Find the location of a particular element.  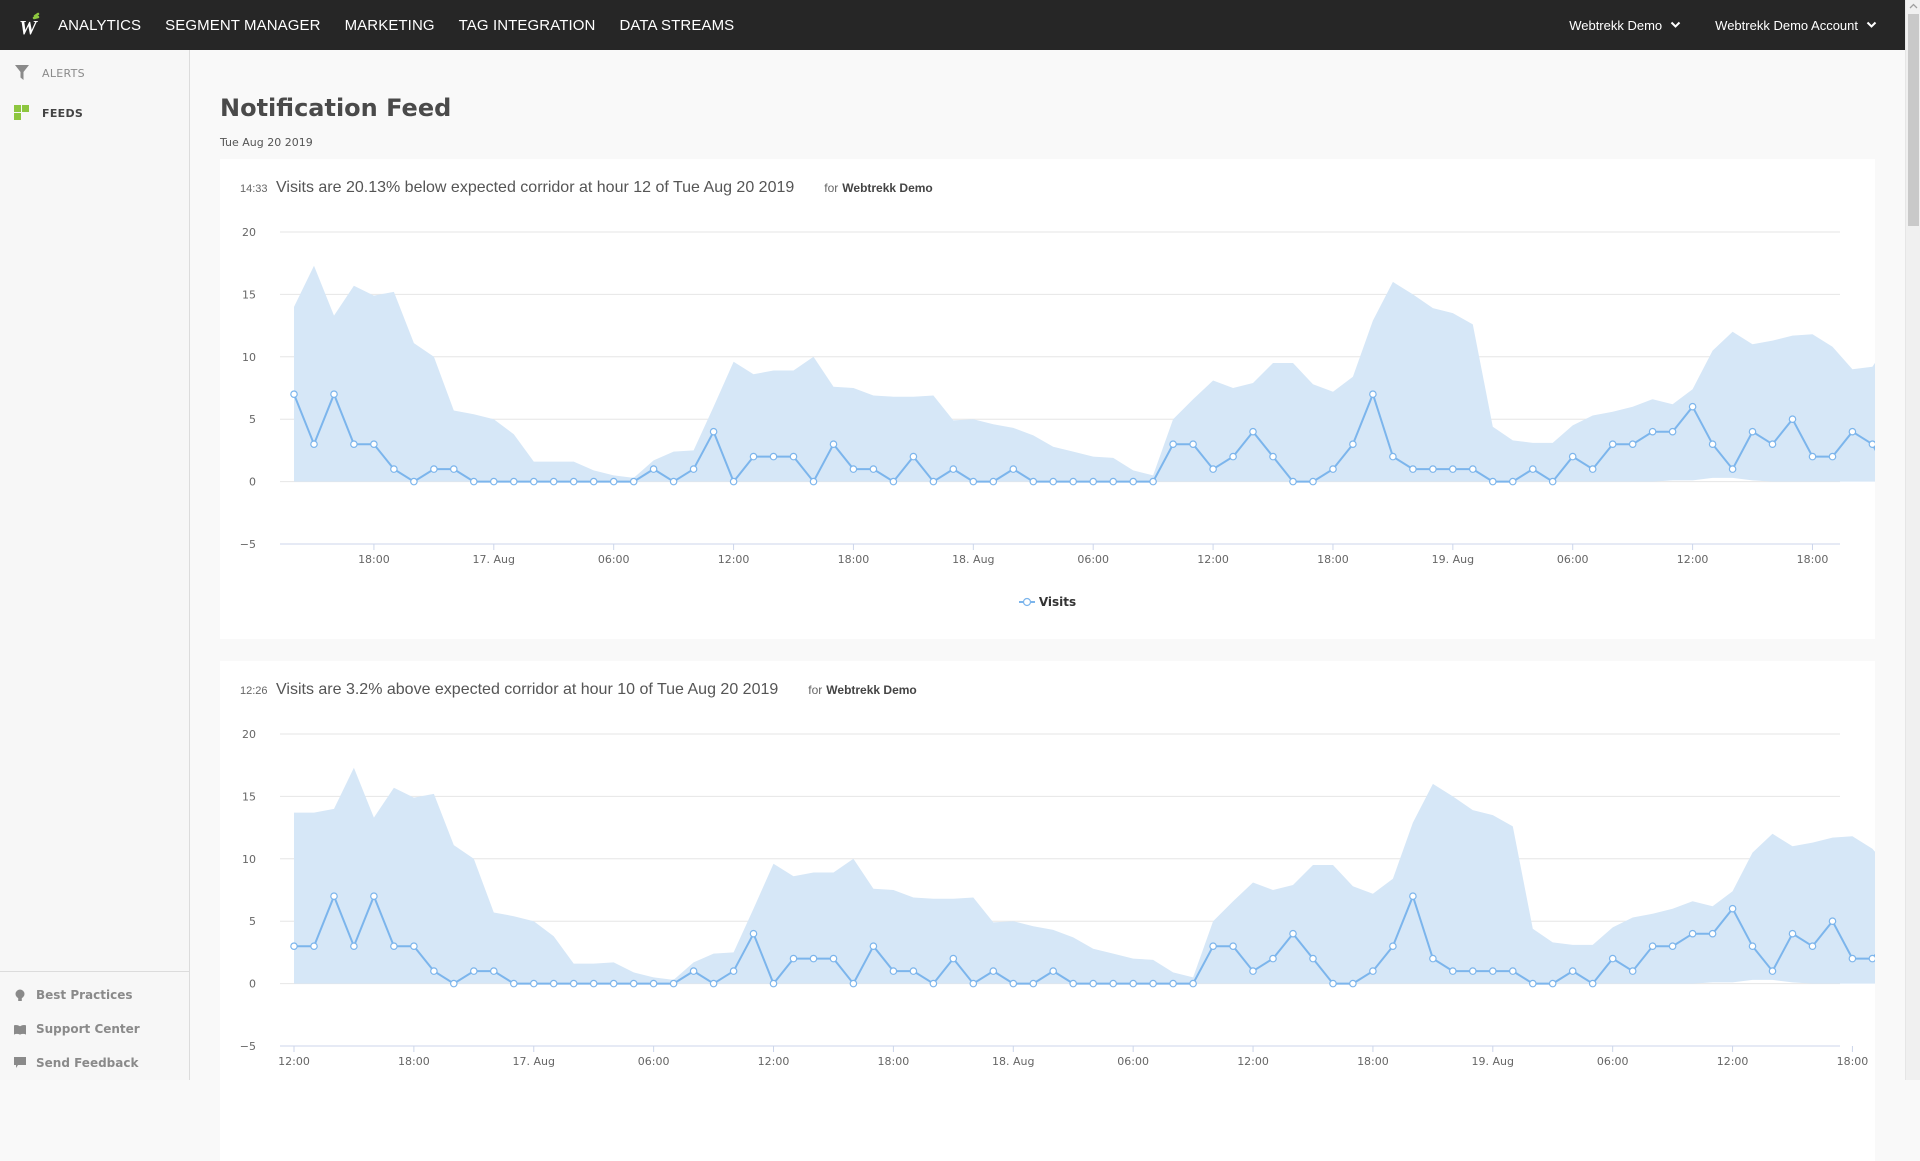

chart-legend: Visits is located at coordinates (1047, 602).